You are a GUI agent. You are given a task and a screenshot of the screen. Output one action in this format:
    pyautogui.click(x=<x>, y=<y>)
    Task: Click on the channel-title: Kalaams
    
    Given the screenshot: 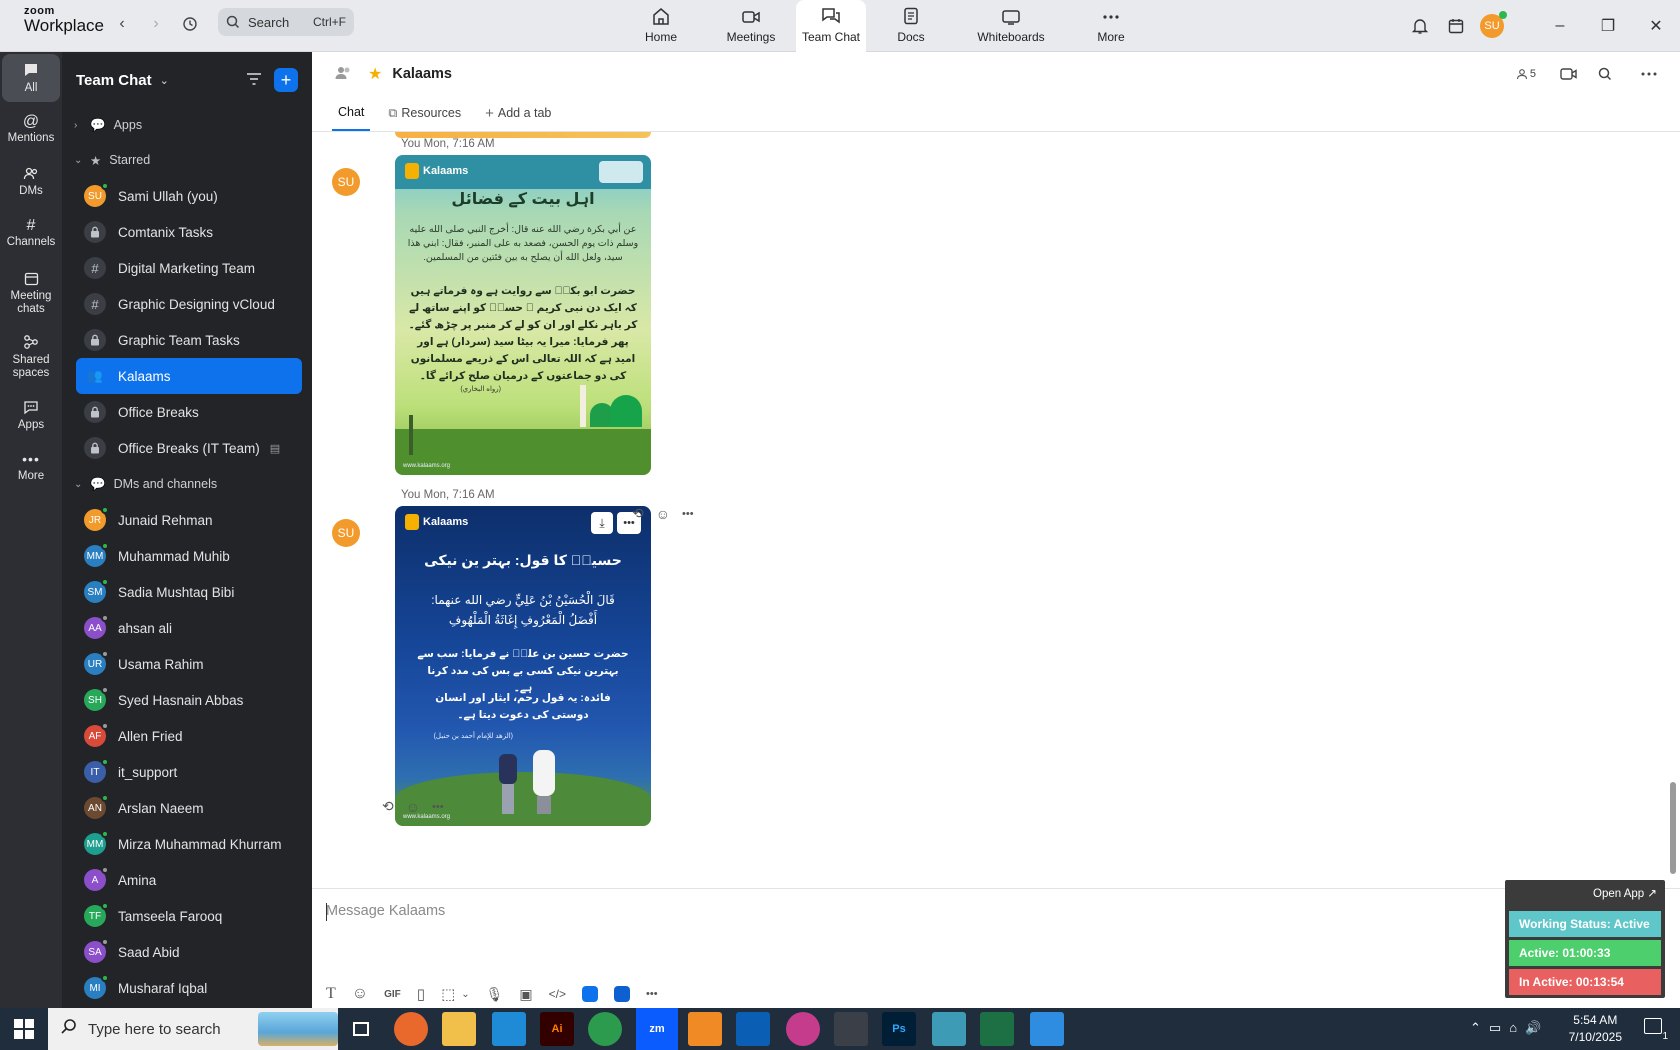 What is the action you would take?
    pyautogui.click(x=422, y=74)
    